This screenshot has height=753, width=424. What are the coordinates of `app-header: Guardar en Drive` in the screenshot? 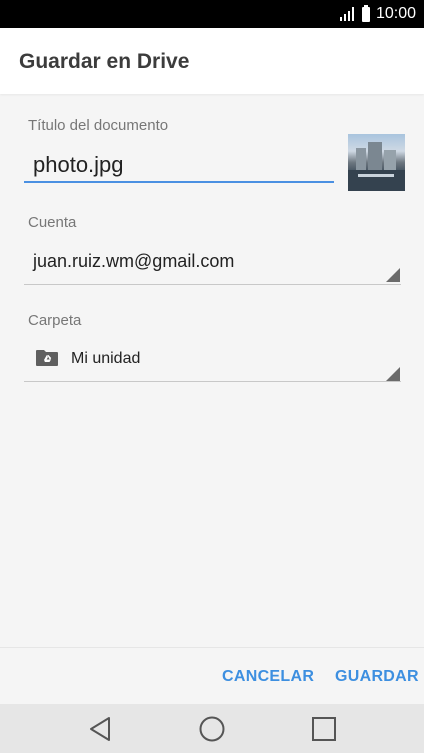 It's located at (212, 61).